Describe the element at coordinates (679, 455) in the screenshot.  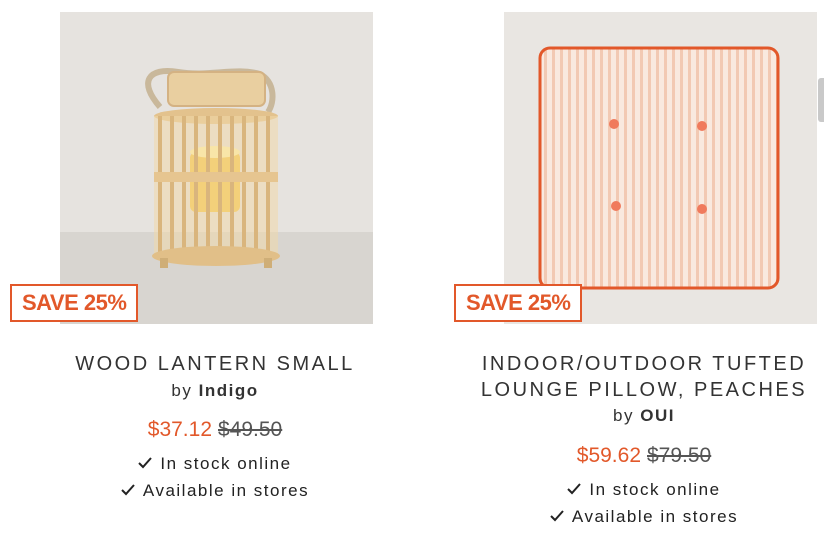
I see `original-price: $79.50` at that location.